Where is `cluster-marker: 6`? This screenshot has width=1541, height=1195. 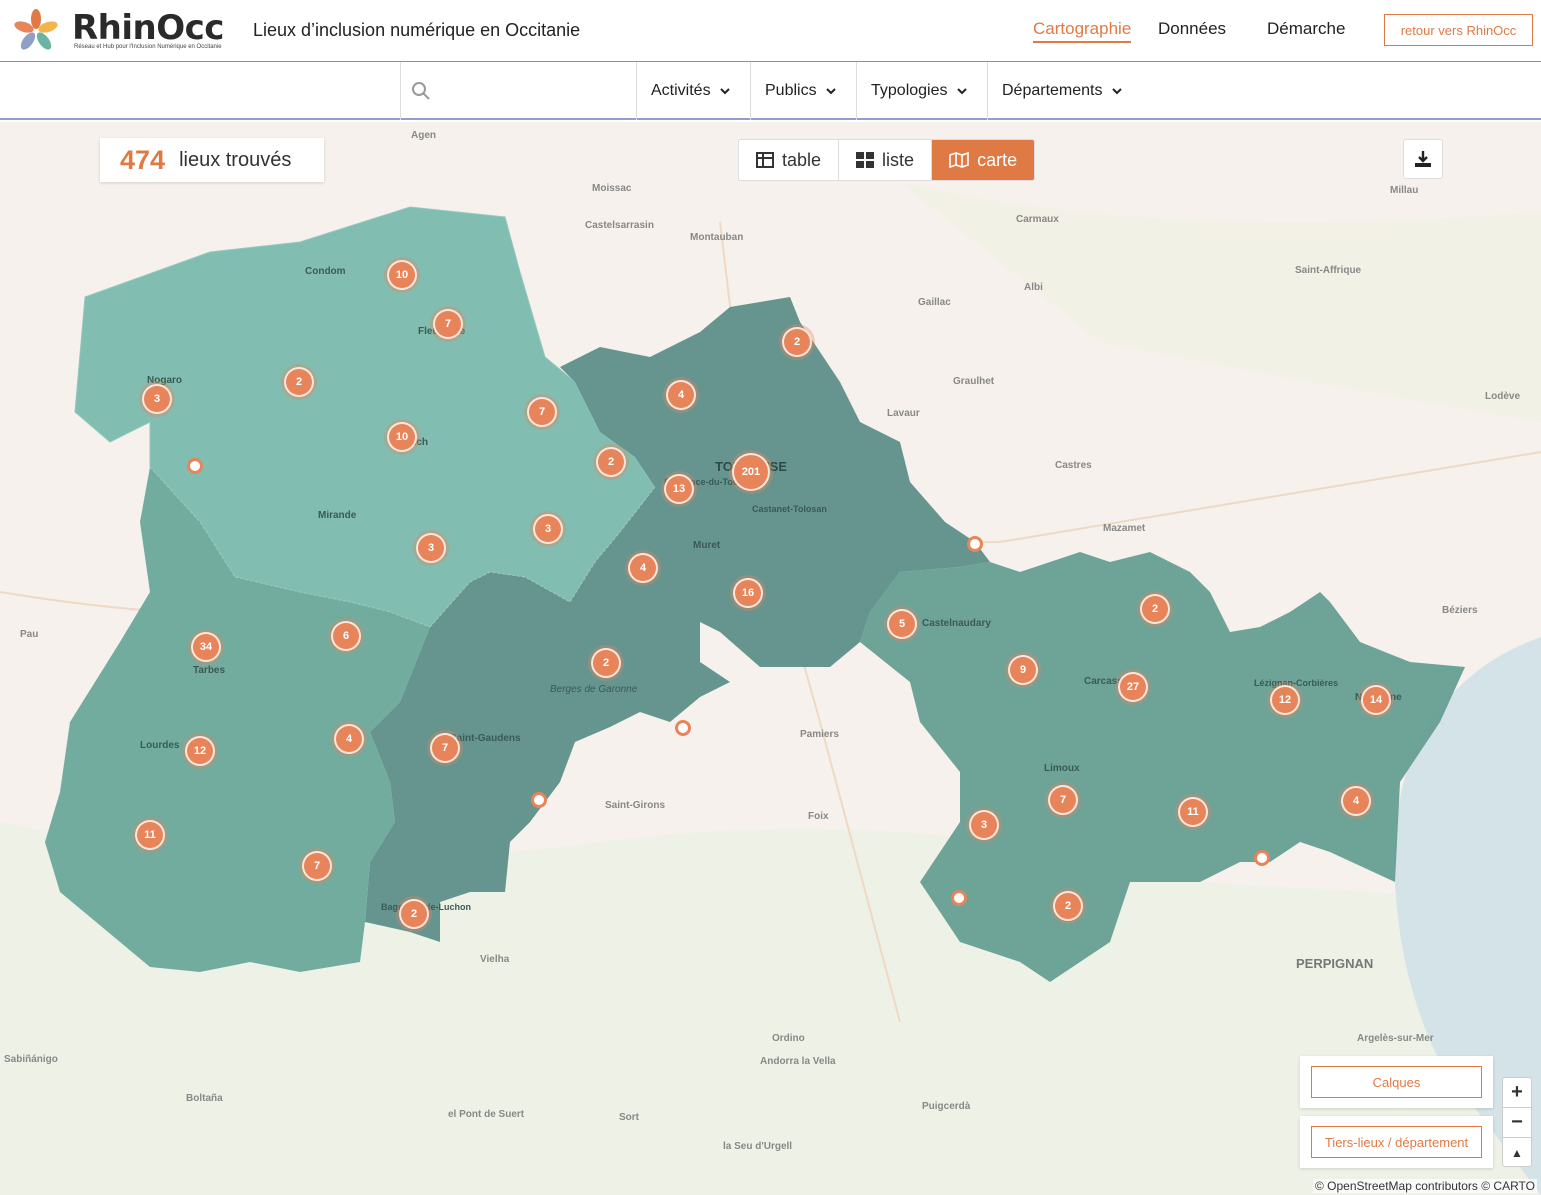
cluster-marker: 6 is located at coordinates (346, 636).